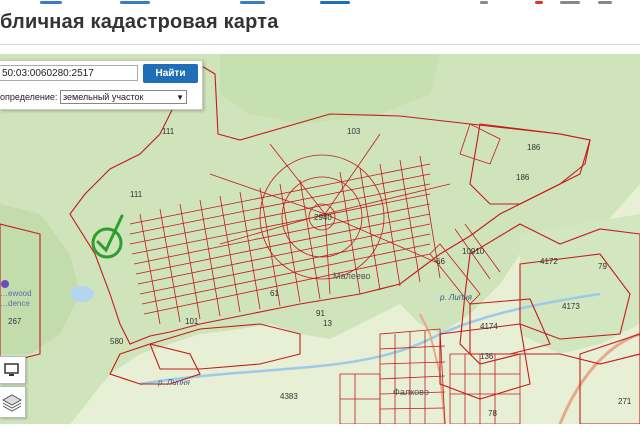 The width and height of the screenshot is (640, 440). Describe the element at coordinates (103, 97) in the screenshot. I see `definition-select-value: земельный участок` at that location.